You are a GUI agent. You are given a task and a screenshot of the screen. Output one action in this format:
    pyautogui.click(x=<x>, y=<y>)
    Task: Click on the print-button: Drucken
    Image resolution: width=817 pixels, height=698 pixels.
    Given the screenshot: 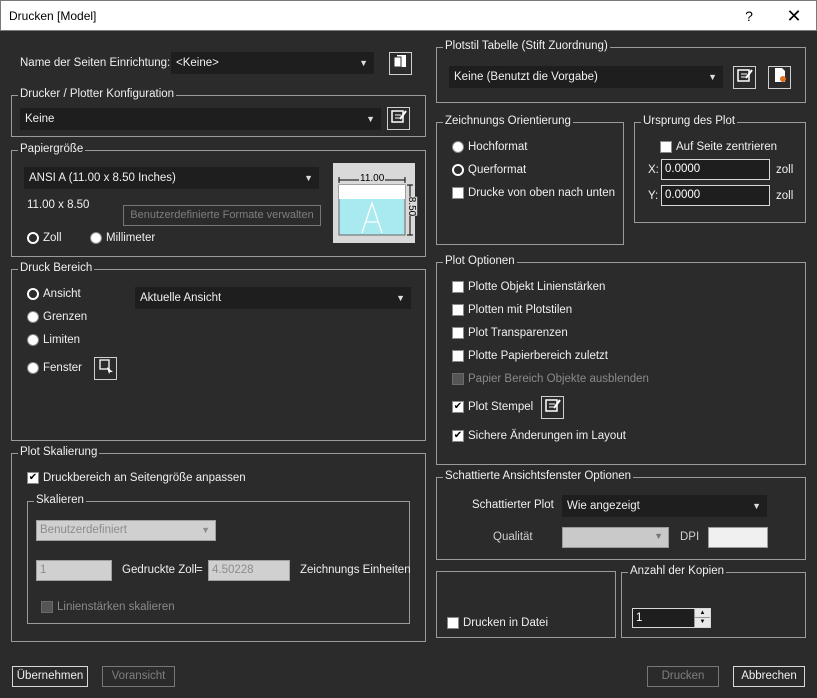 What is the action you would take?
    pyautogui.click(x=683, y=676)
    